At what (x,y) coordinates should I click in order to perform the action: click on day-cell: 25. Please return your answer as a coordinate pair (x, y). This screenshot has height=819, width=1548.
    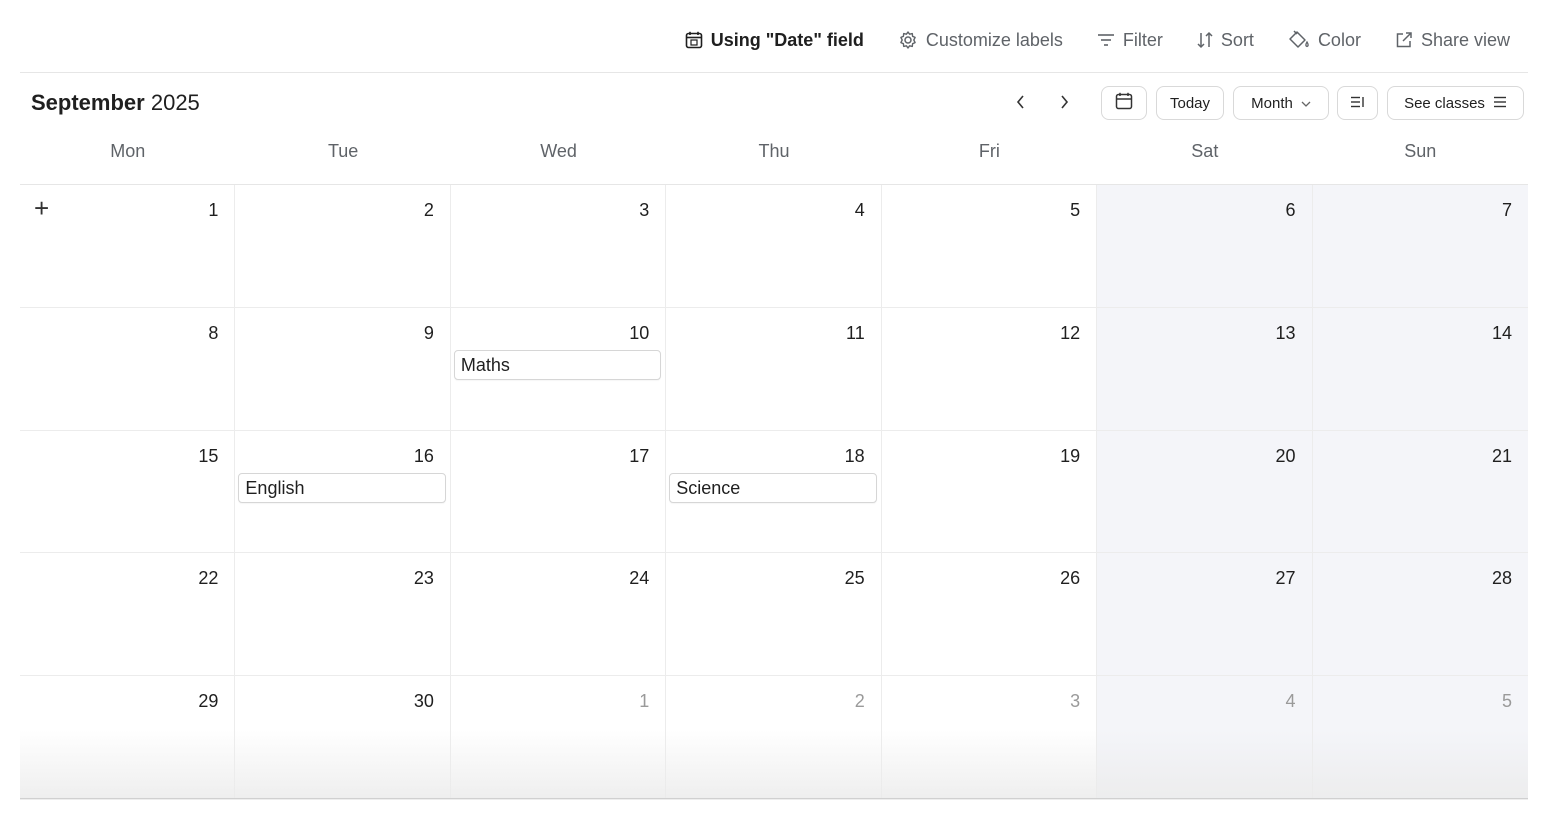
    Looking at the image, I should click on (774, 615).